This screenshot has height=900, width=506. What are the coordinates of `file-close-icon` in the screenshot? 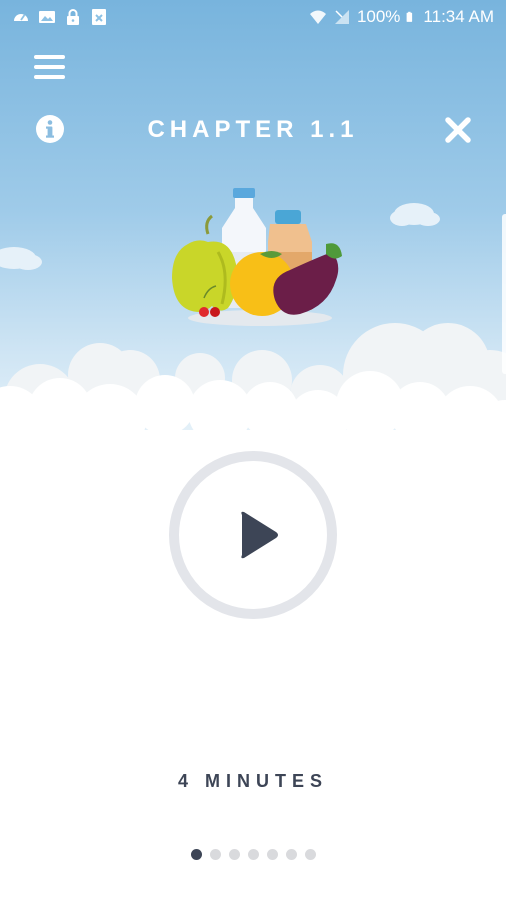 It's located at (99, 17).